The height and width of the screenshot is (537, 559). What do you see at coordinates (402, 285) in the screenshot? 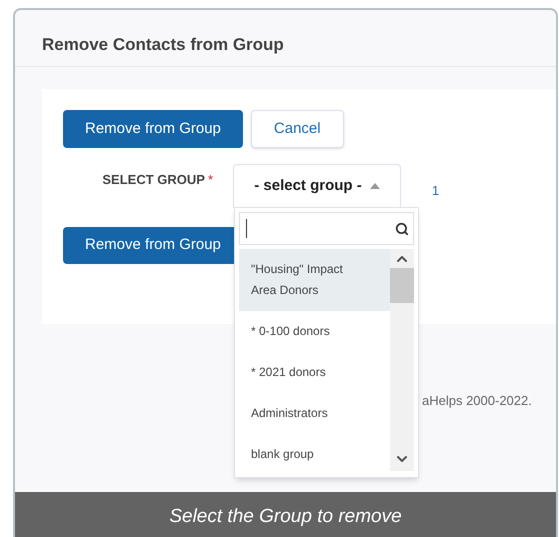
I see `scroll-thumb` at bounding box center [402, 285].